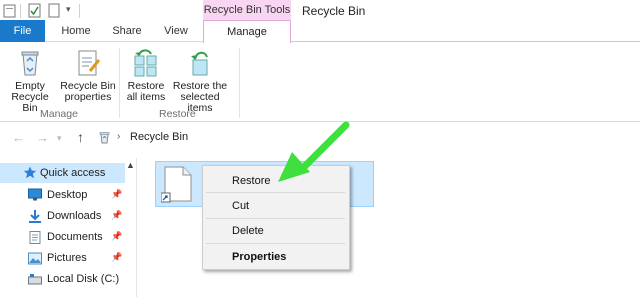 The image size is (640, 297). I want to click on star-icon, so click(30, 172).